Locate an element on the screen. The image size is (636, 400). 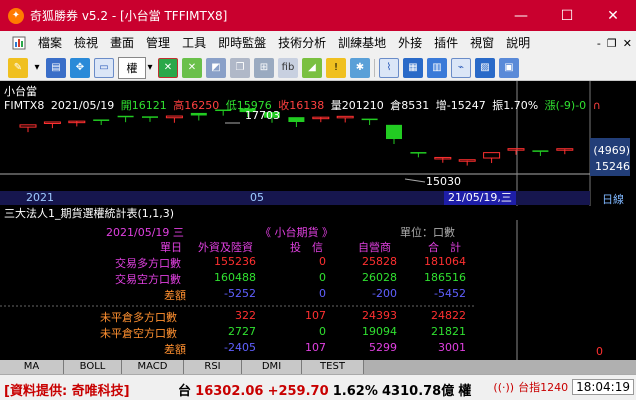
menu-manage: 管理 is located at coordinates (158, 43).